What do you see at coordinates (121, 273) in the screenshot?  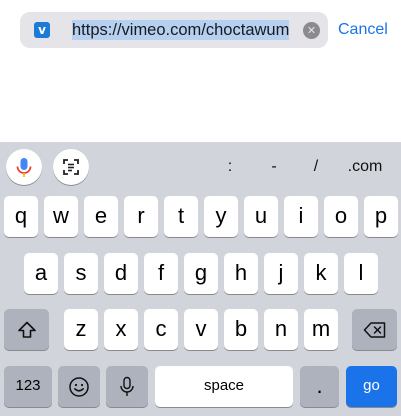 I see `key-d: d` at bounding box center [121, 273].